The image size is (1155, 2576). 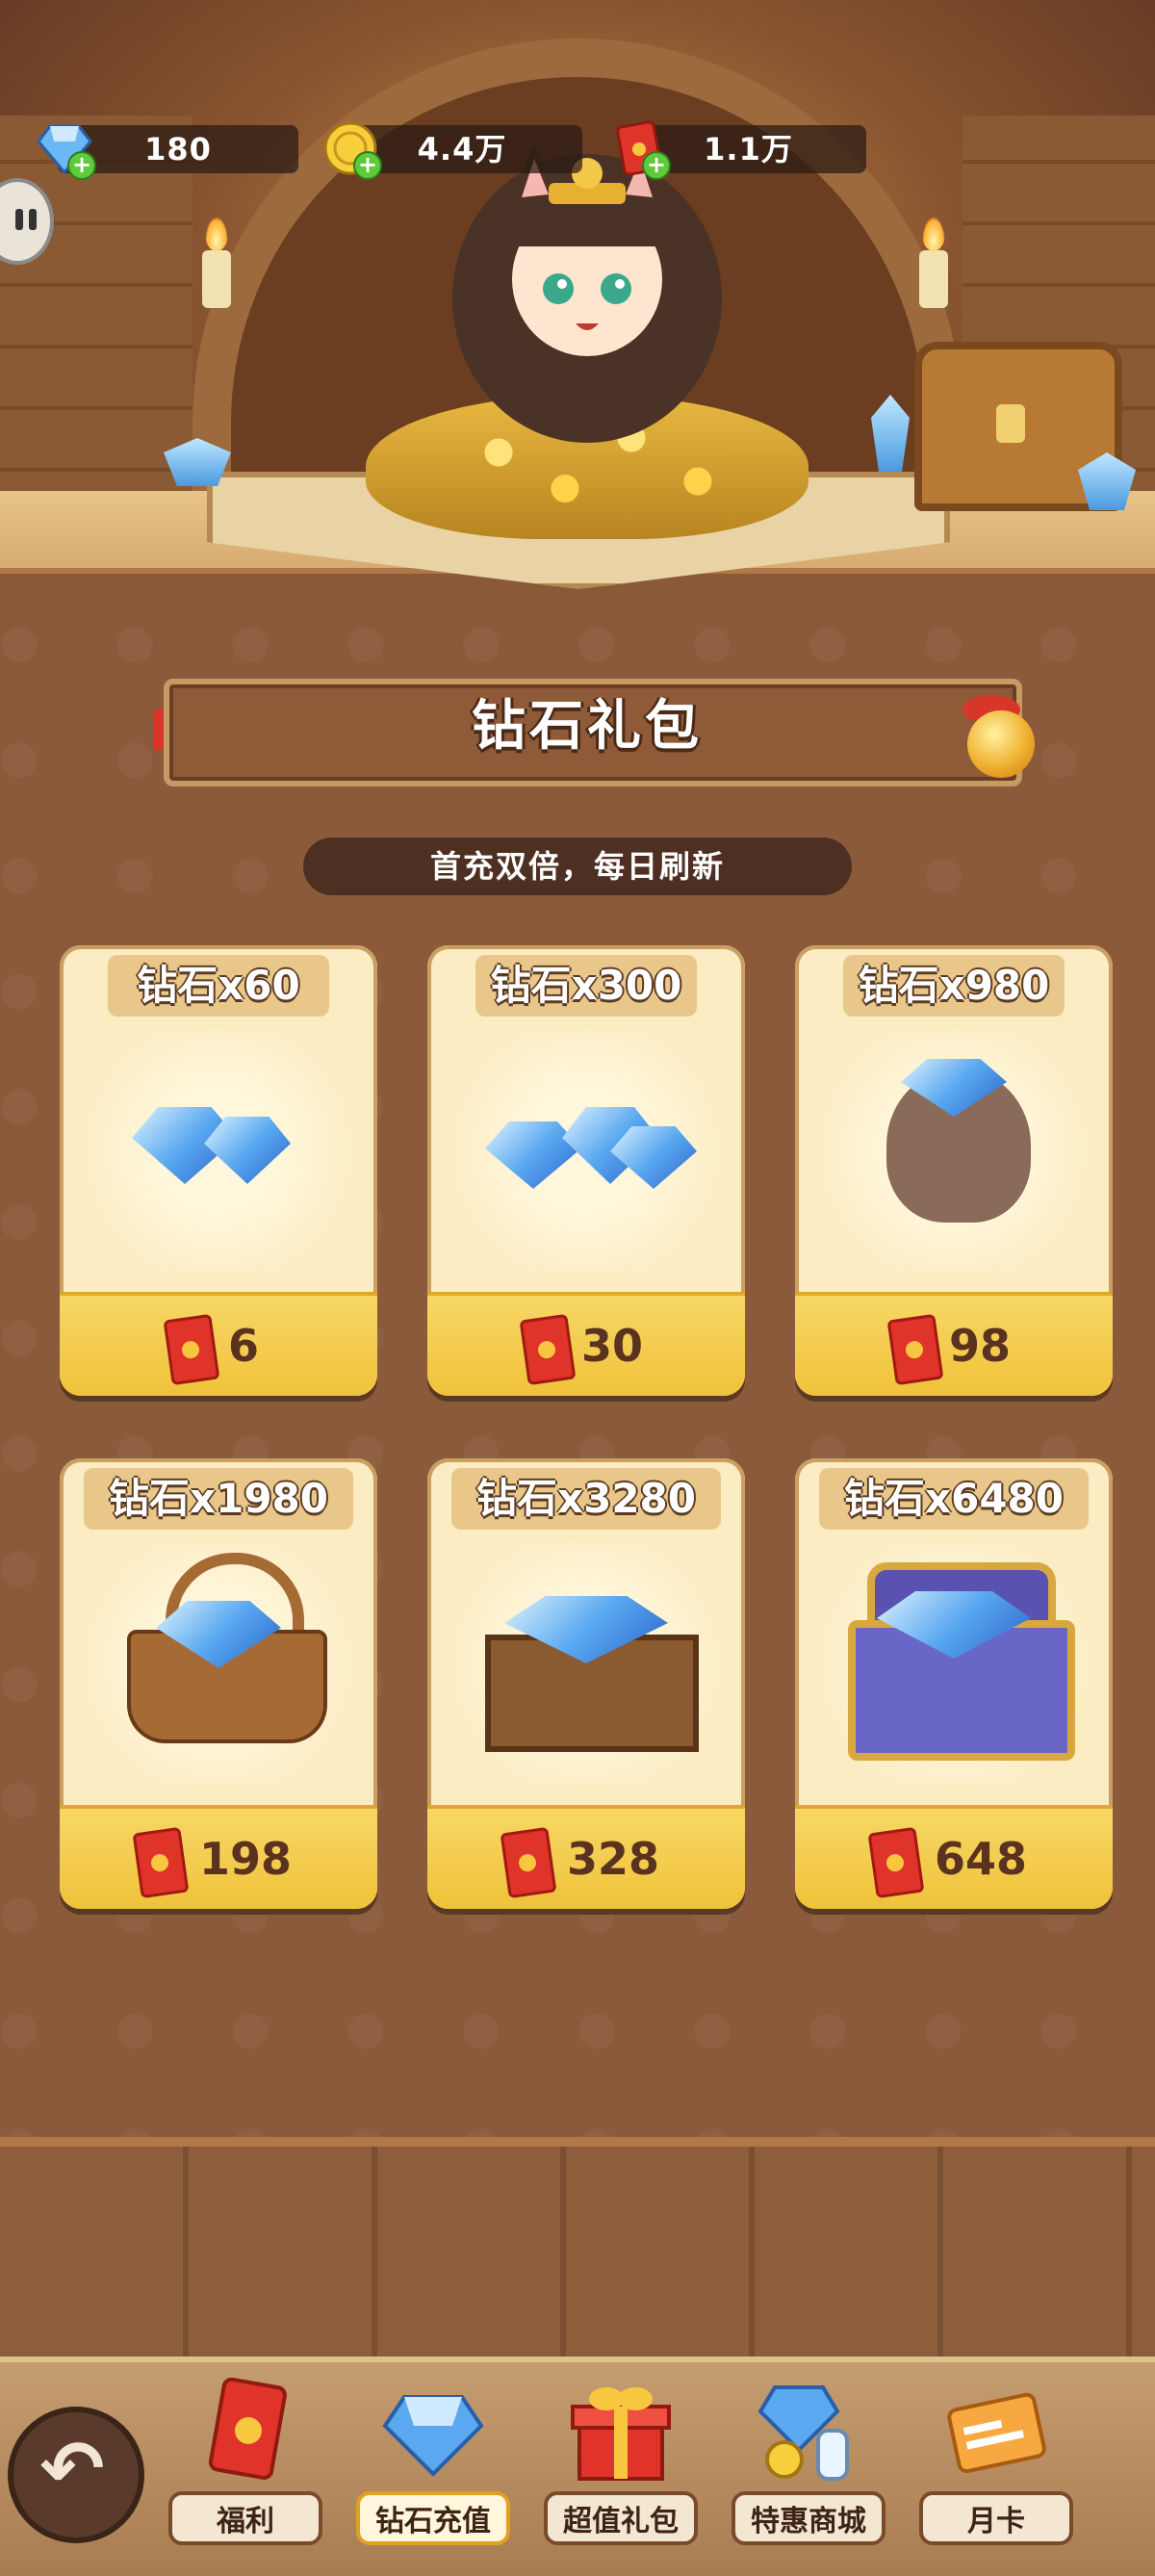 I want to click on red-envelope-icon: +, so click(x=641, y=150).